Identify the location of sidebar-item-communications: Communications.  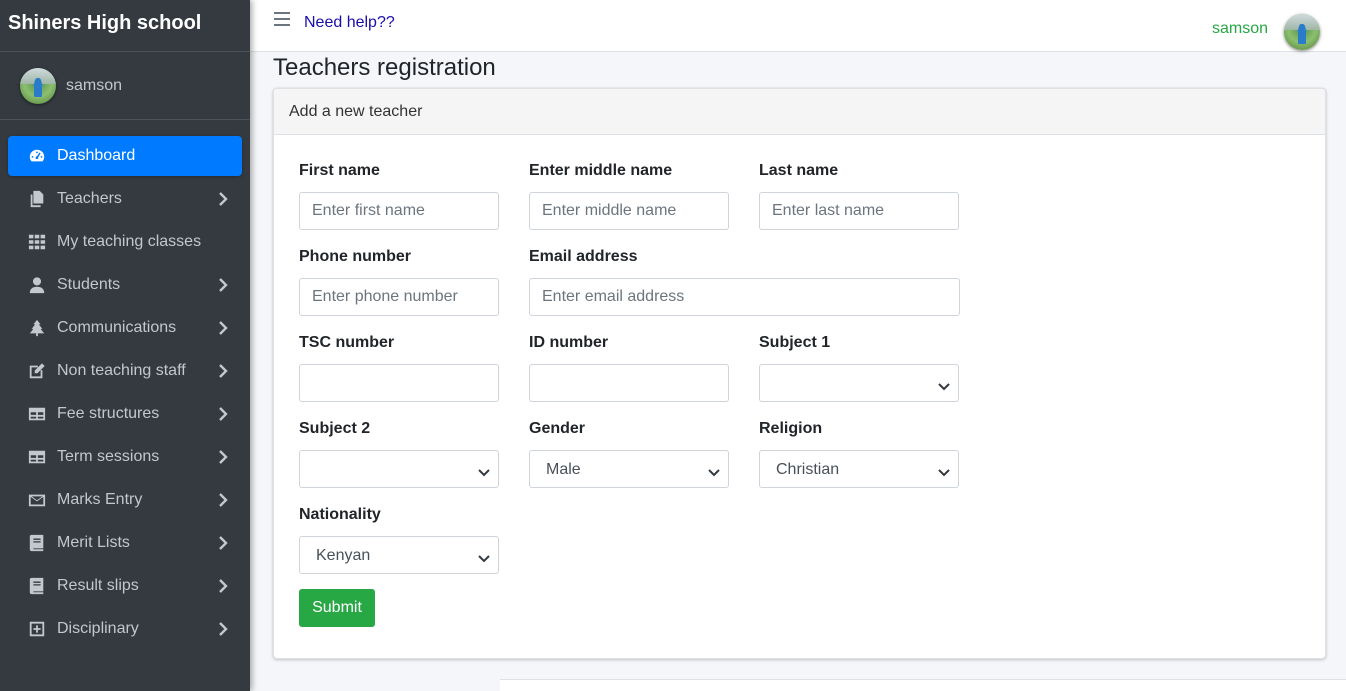
(125, 328).